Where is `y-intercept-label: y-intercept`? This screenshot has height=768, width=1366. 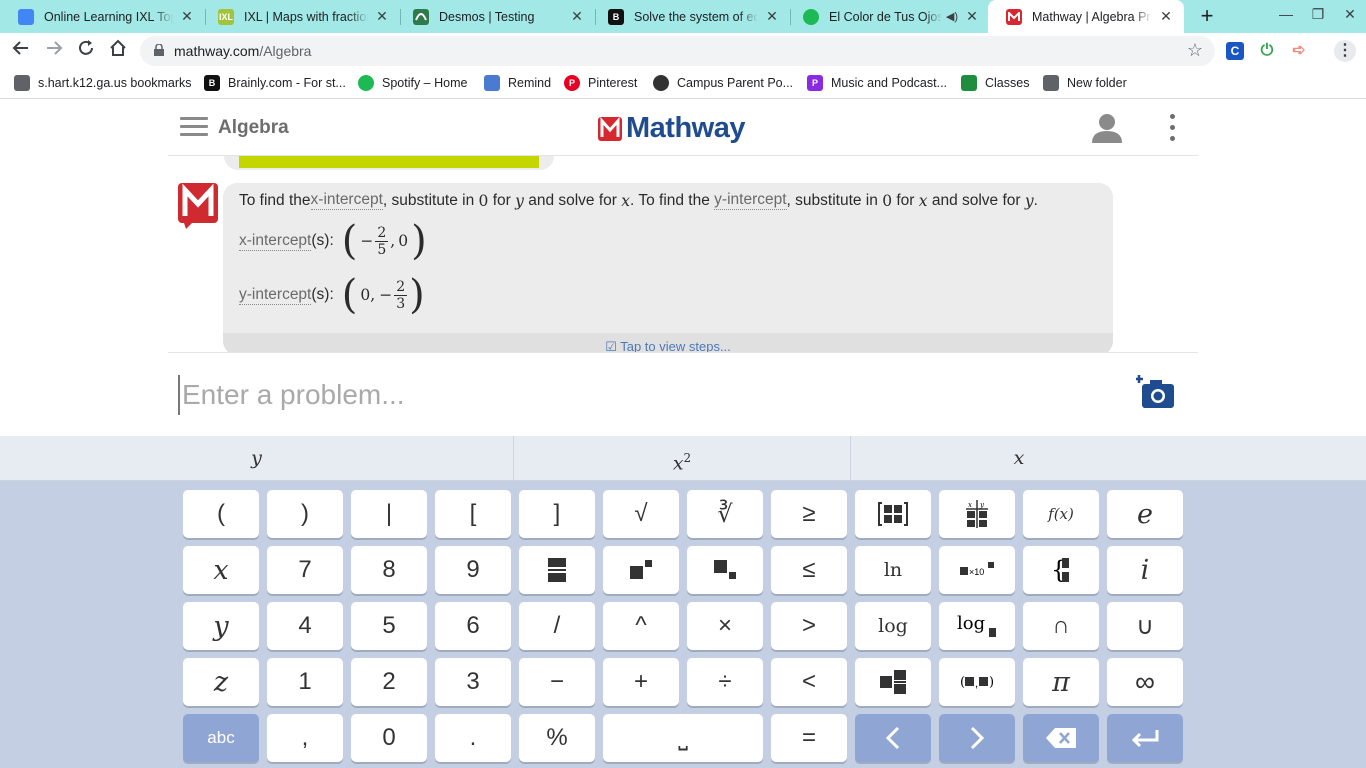
y-intercept-label: y-intercept is located at coordinates (275, 295).